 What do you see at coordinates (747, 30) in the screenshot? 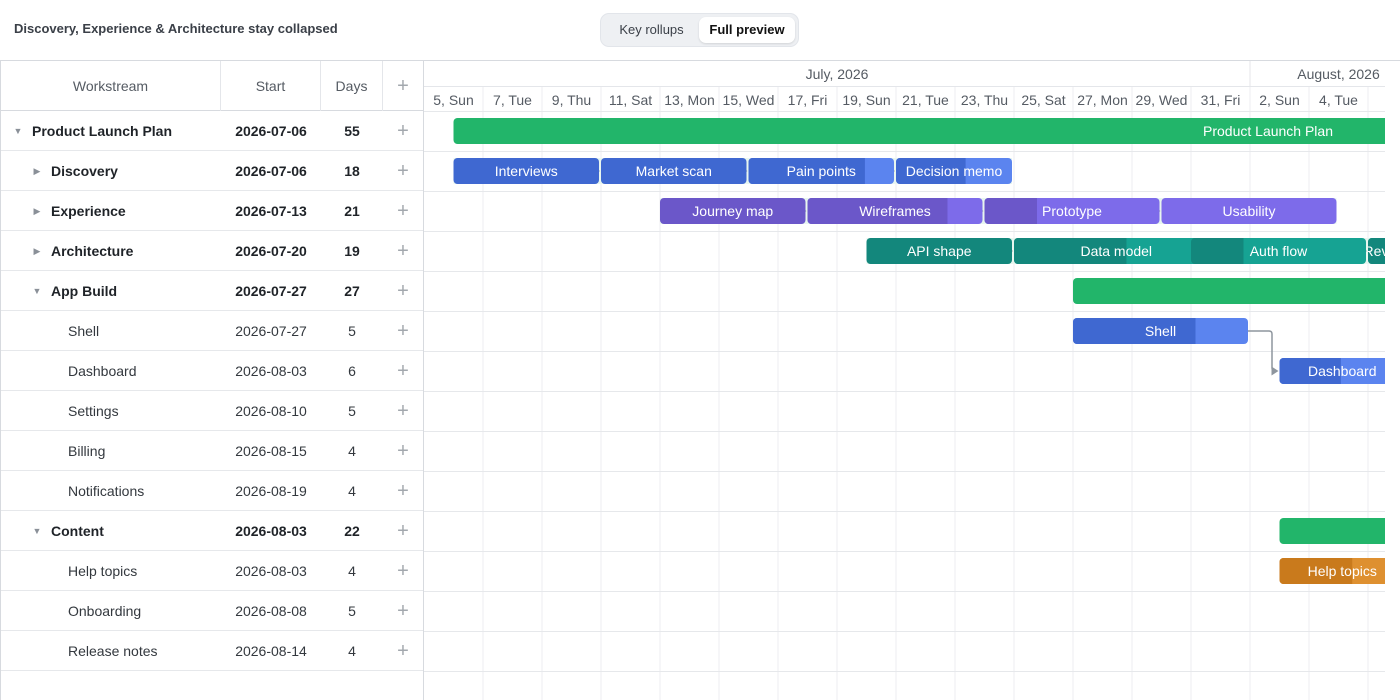
I see `full-preview-button: Full preview` at bounding box center [747, 30].